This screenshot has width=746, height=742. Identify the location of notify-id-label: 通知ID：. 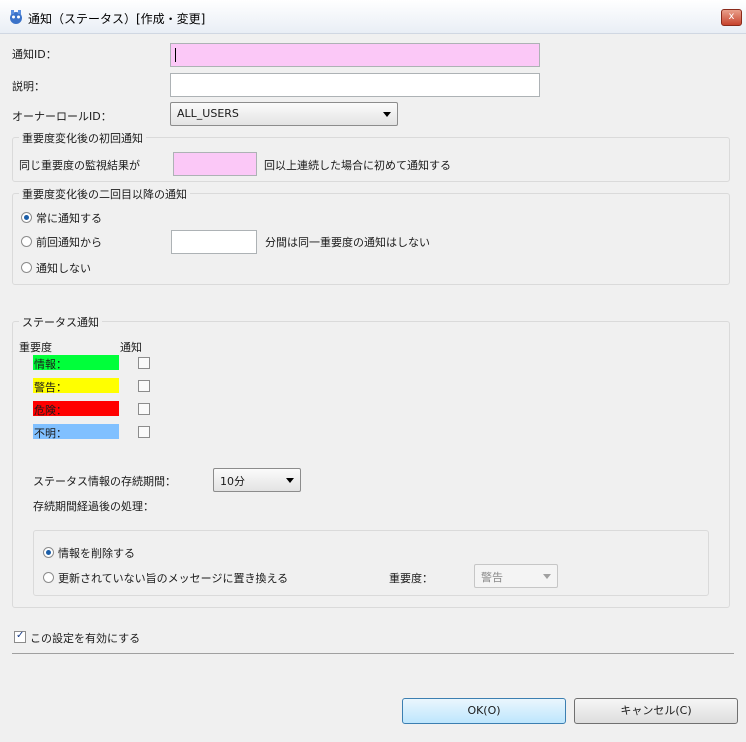
(34, 54).